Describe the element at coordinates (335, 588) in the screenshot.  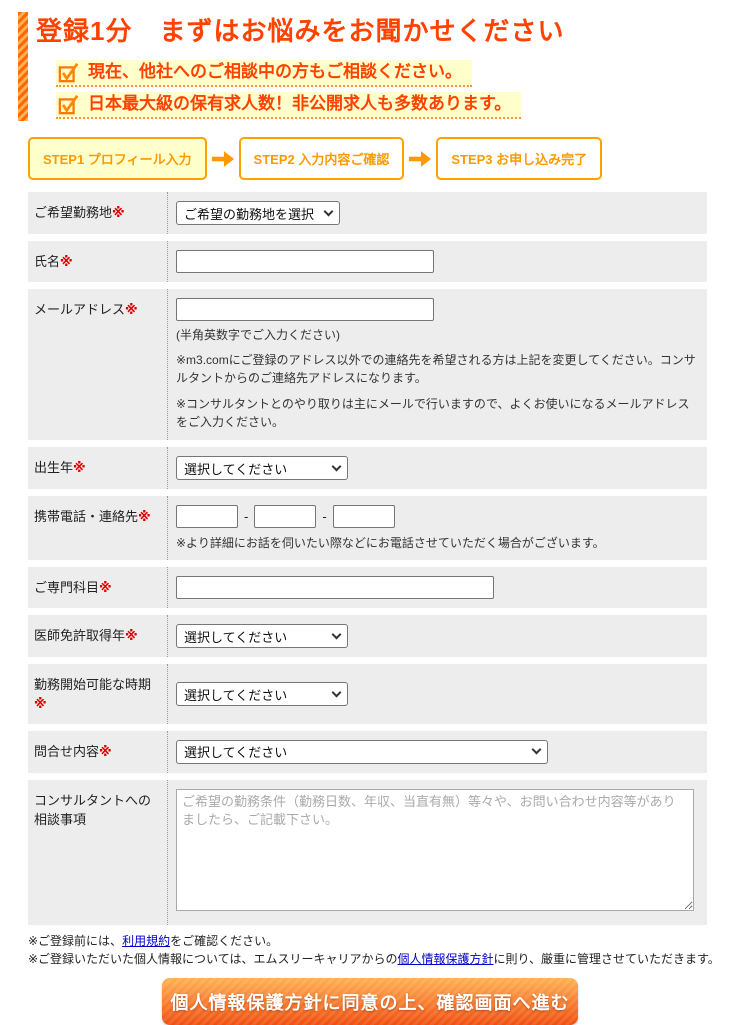
I see `specialty-input` at that location.